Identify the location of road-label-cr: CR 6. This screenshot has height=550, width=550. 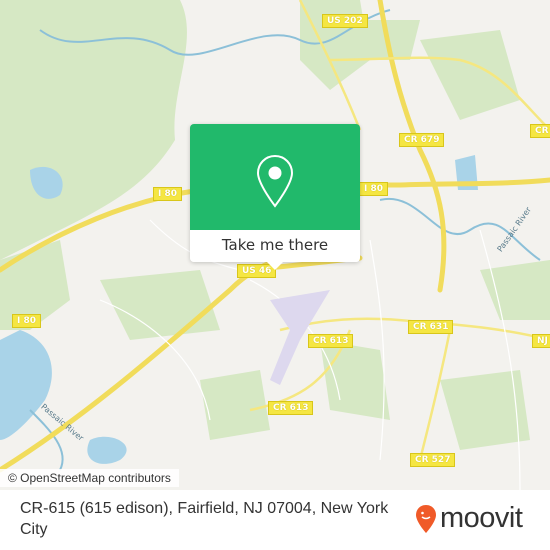
(540, 131).